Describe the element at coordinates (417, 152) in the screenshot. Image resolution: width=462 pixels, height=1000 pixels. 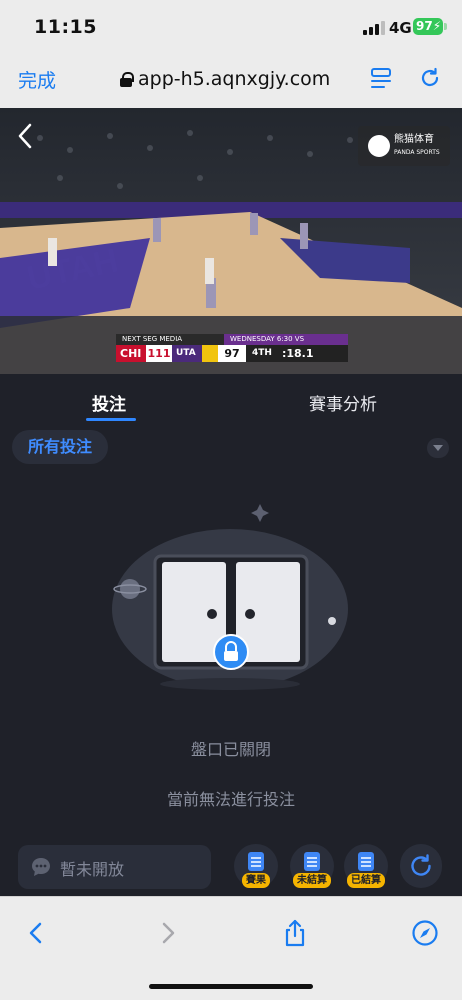
I see `logo-subtext: PANDA SPORTS` at that location.